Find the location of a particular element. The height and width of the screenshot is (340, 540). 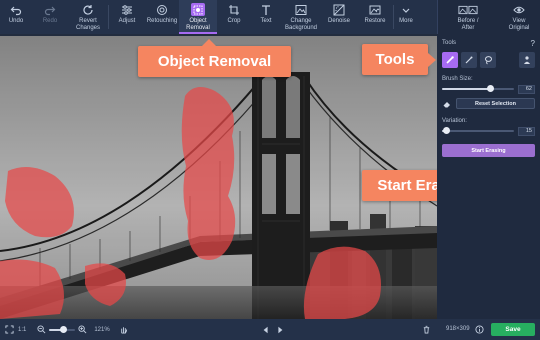

lasso-tool-button is located at coordinates (488, 60).